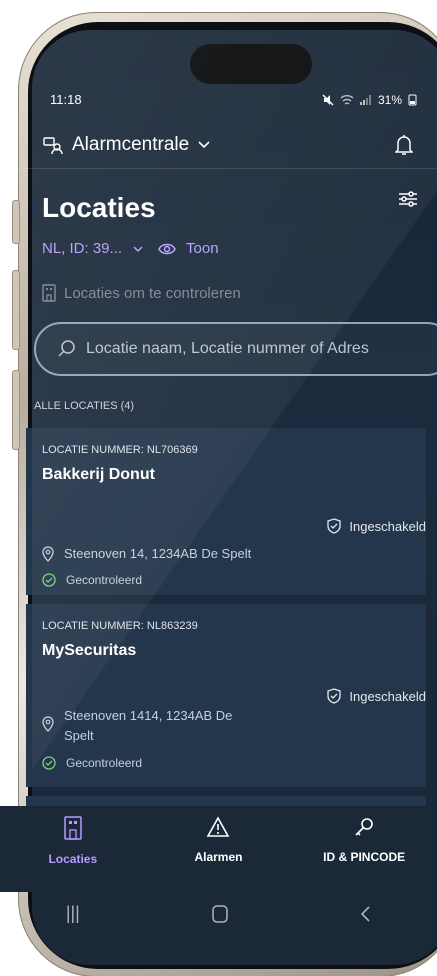 This screenshot has height=976, width=437. What do you see at coordinates (66, 99) in the screenshot?
I see `status-time: 11:18` at bounding box center [66, 99].